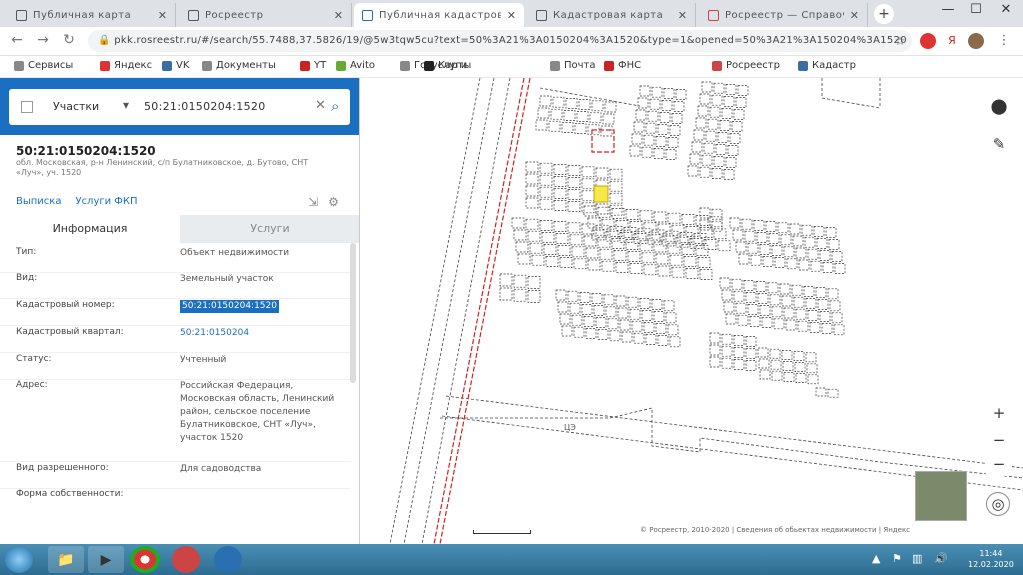 This screenshot has height=575, width=1023. What do you see at coordinates (976, 9) in the screenshot?
I see `maximize-button: ☐` at bounding box center [976, 9].